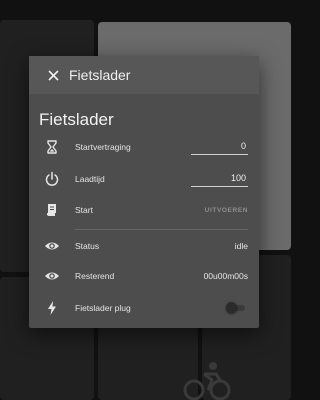 This screenshot has width=320, height=400. Describe the element at coordinates (100, 75) in the screenshot. I see `dialog-title: Fietslader` at that location.